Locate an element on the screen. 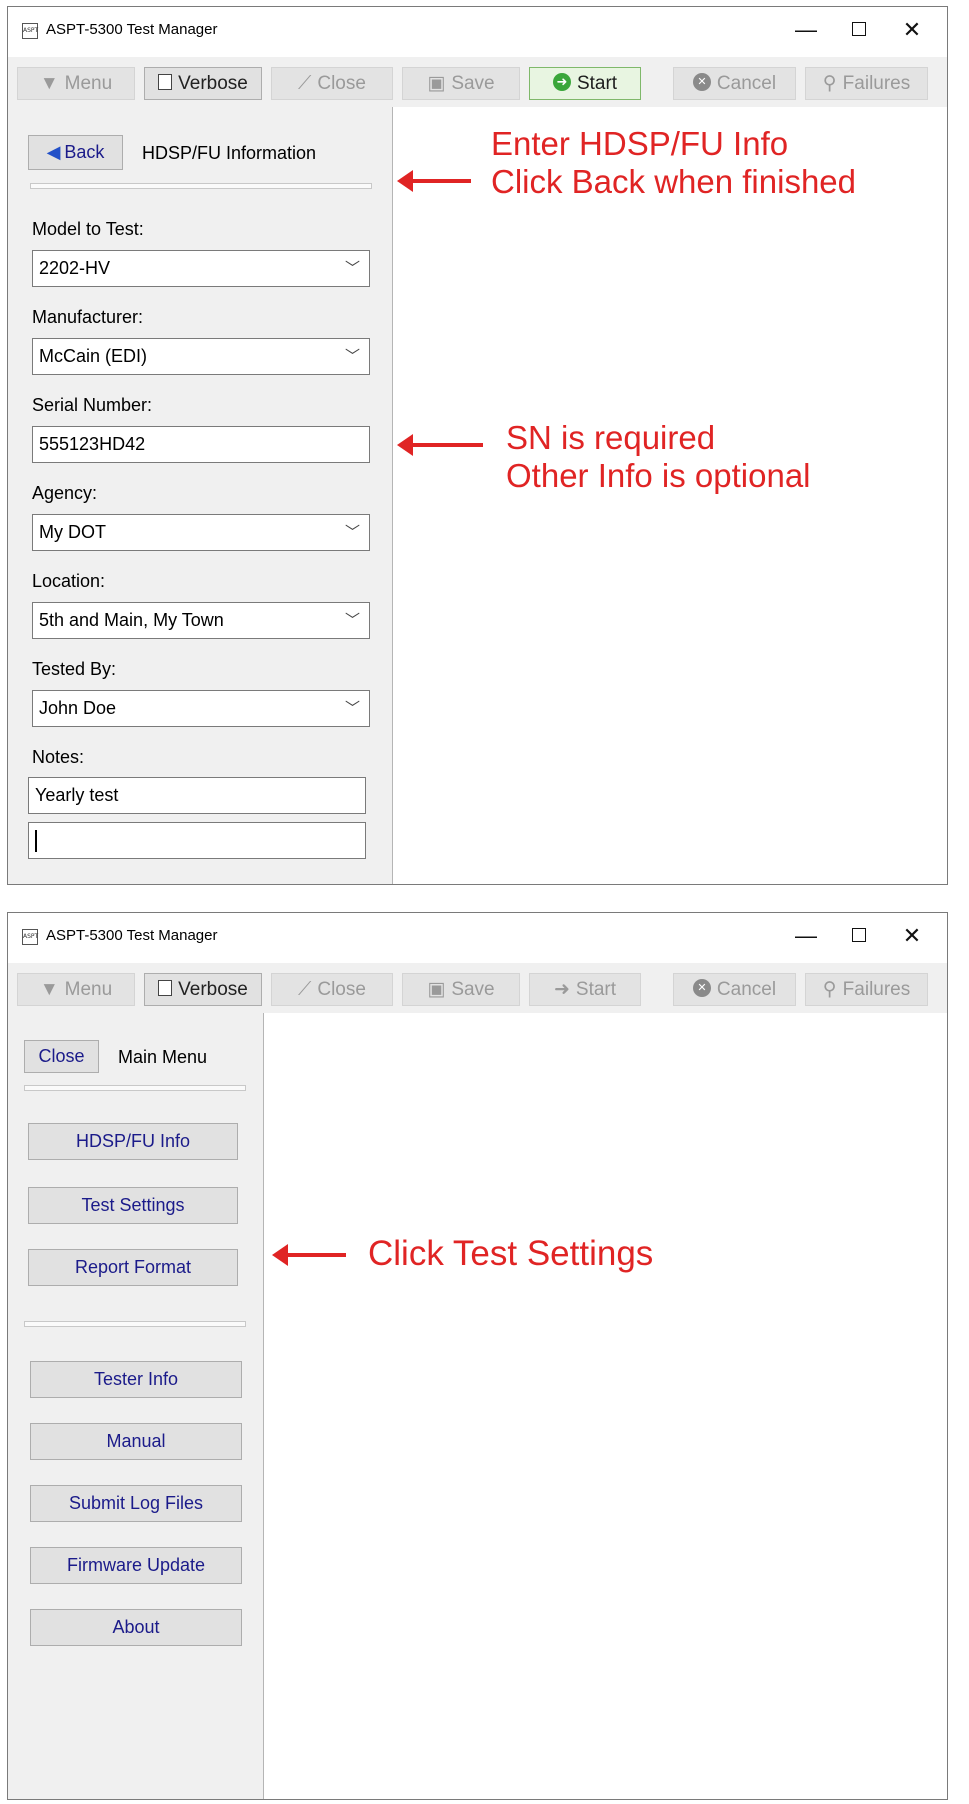  close-menu-button: Close is located at coordinates (61, 1056).